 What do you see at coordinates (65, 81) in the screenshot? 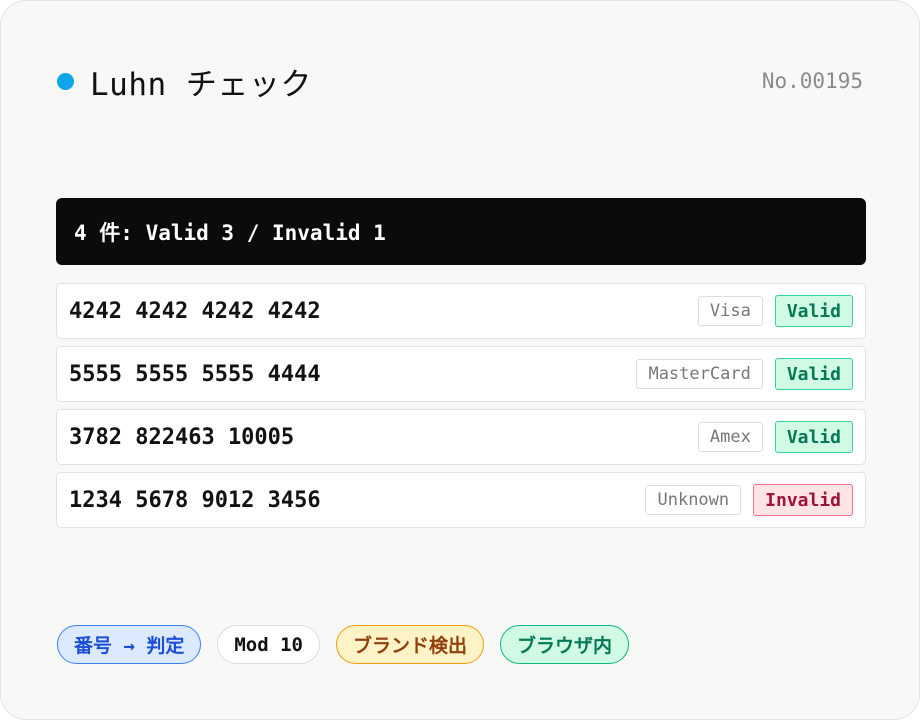
I see `status-dot-icon` at bounding box center [65, 81].